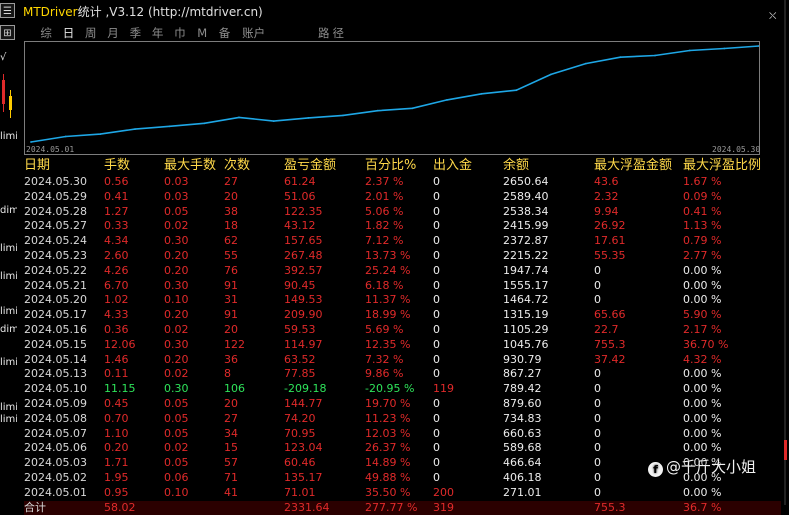  I want to click on table-cell-fp-pct: 2.17 %, so click(702, 329).